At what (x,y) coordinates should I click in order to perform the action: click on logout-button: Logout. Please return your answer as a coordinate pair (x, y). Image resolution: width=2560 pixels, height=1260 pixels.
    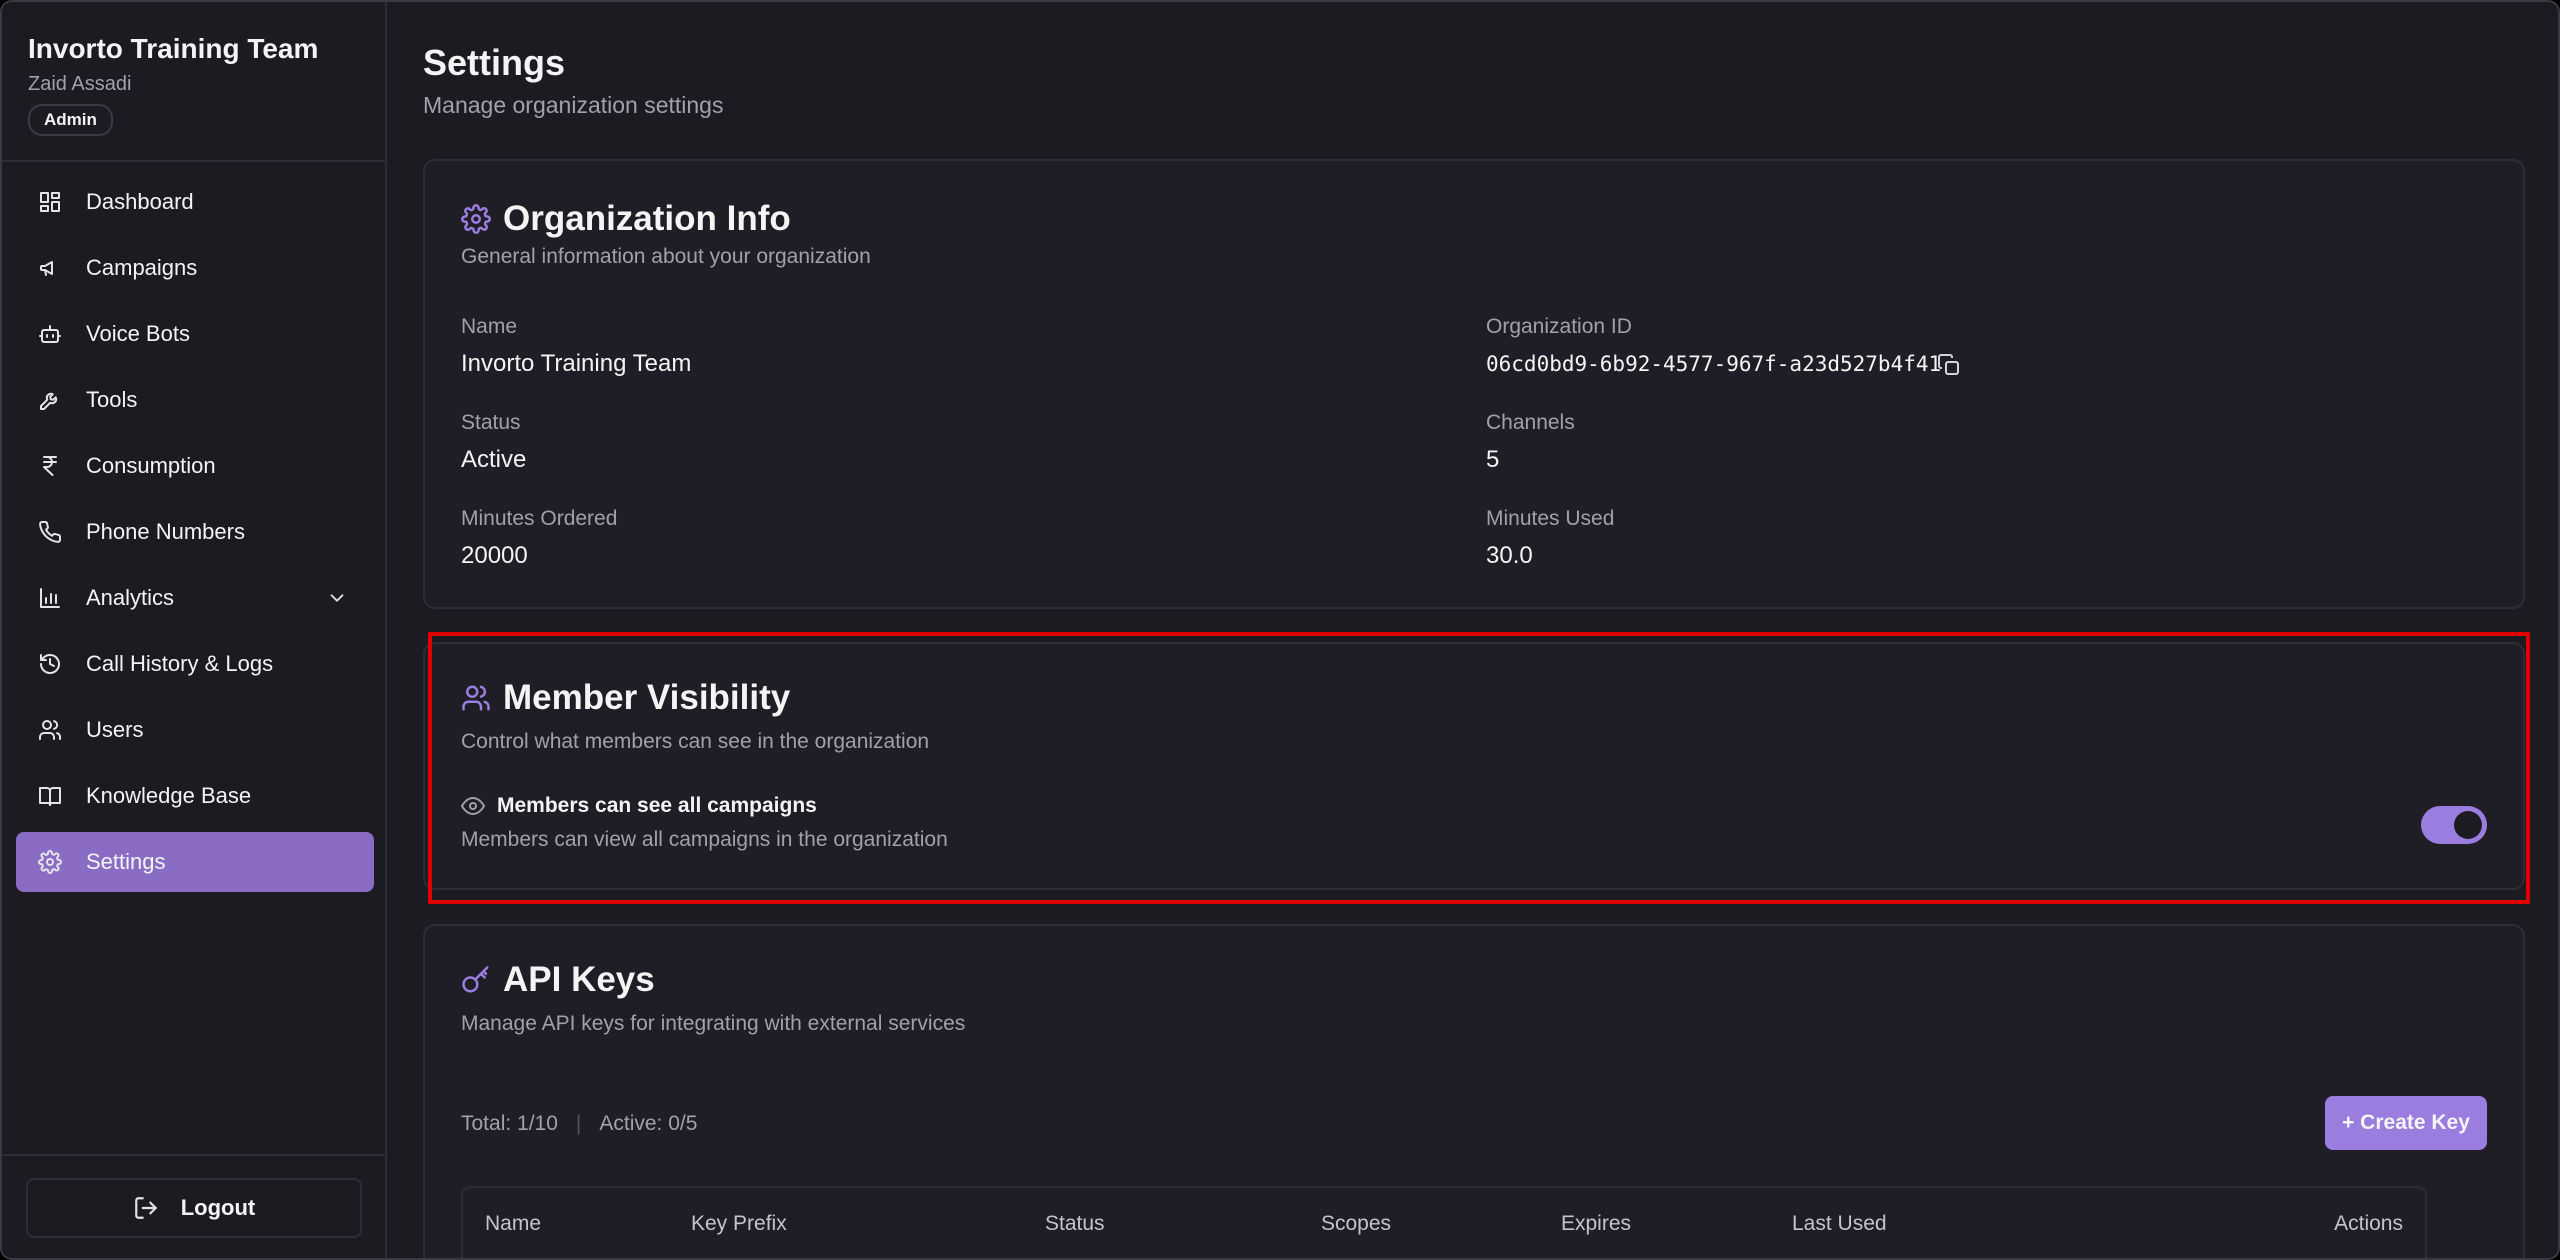
    Looking at the image, I should click on (194, 1208).